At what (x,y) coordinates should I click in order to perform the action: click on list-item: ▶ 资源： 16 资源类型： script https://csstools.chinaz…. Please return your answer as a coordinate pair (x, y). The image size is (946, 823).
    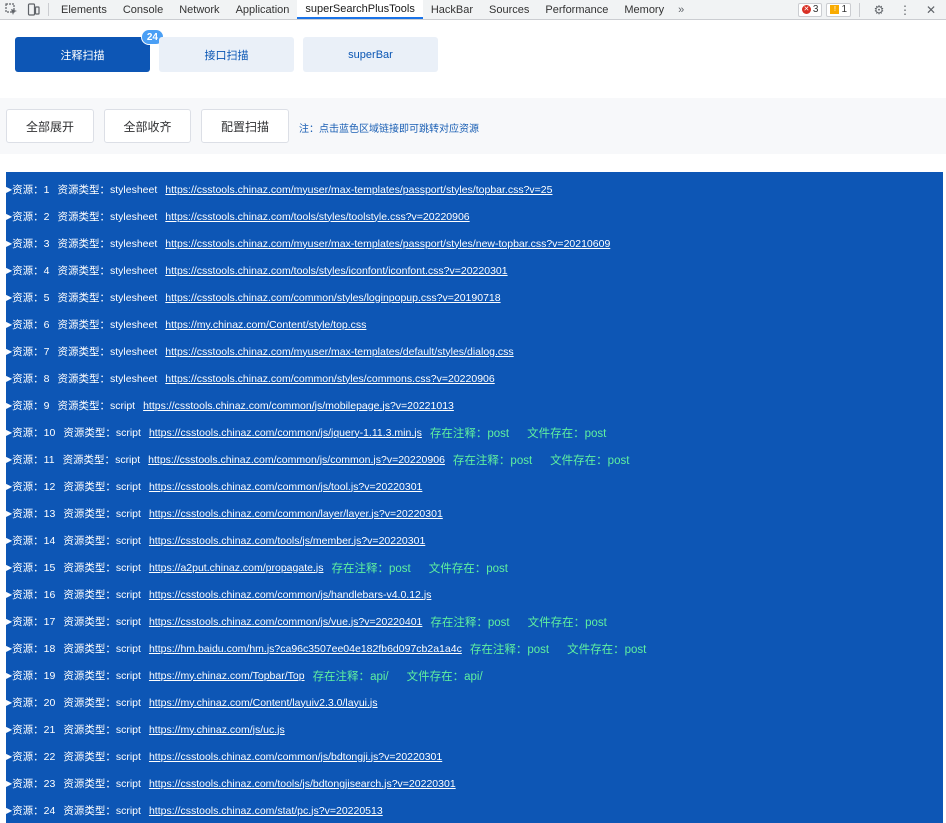
    Looking at the image, I should click on (474, 594).